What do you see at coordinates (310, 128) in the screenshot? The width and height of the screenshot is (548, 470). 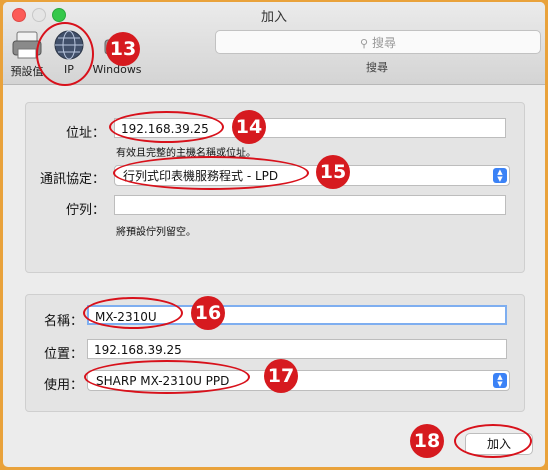 I see `address-field: 192.168.39.25` at bounding box center [310, 128].